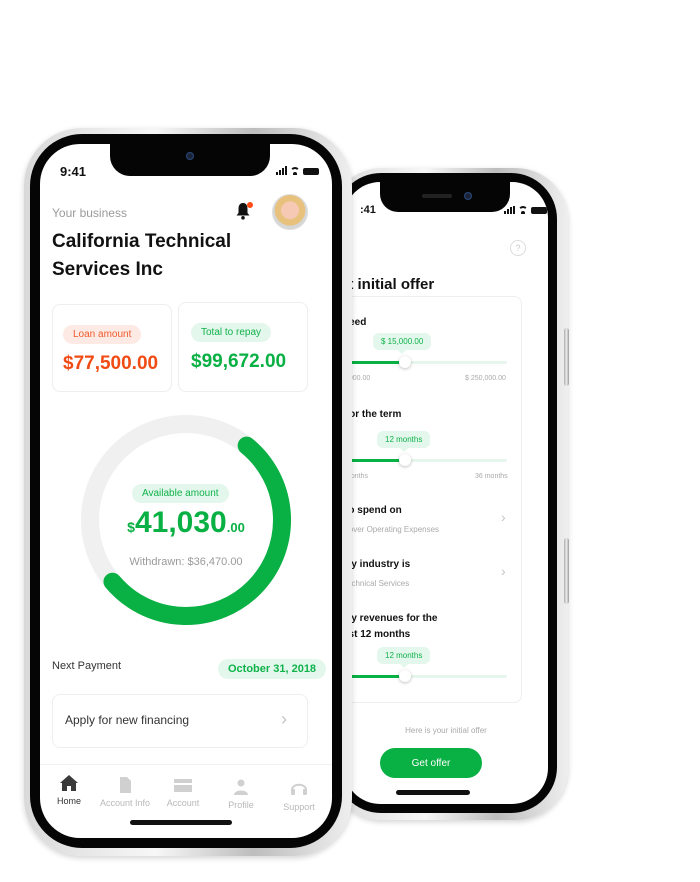  Describe the element at coordinates (131, 527) in the screenshot. I see `currency-symbol: $` at that location.